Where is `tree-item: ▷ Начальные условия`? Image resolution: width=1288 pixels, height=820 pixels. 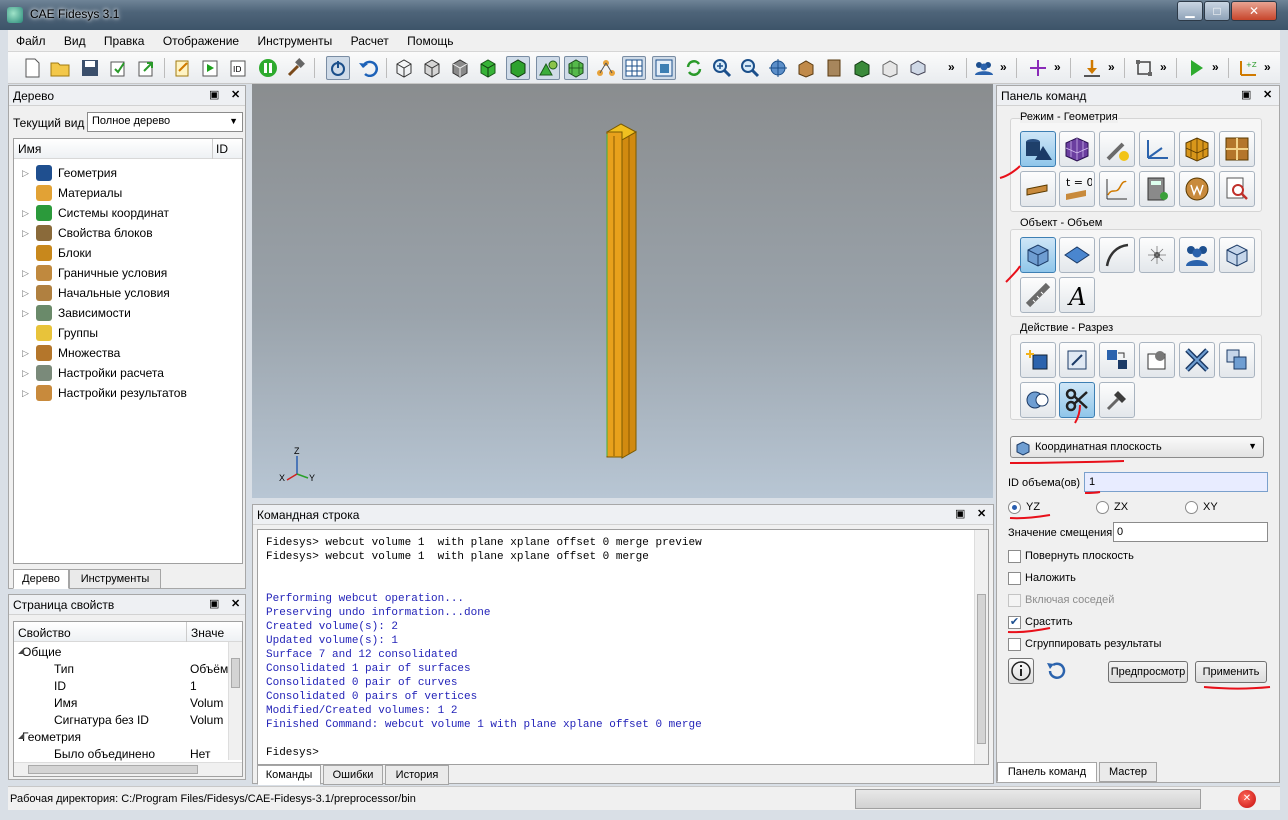
tree-item: ▷ Начальные условия is located at coordinates (96, 293).